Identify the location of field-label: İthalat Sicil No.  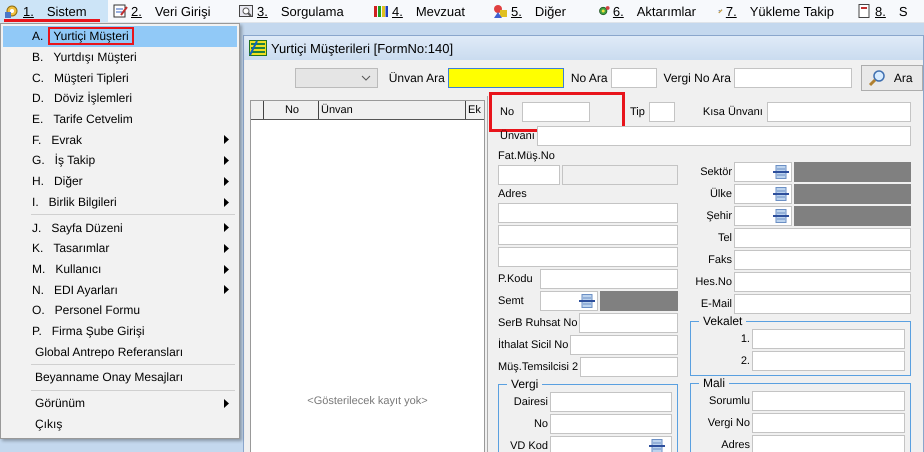
(533, 345).